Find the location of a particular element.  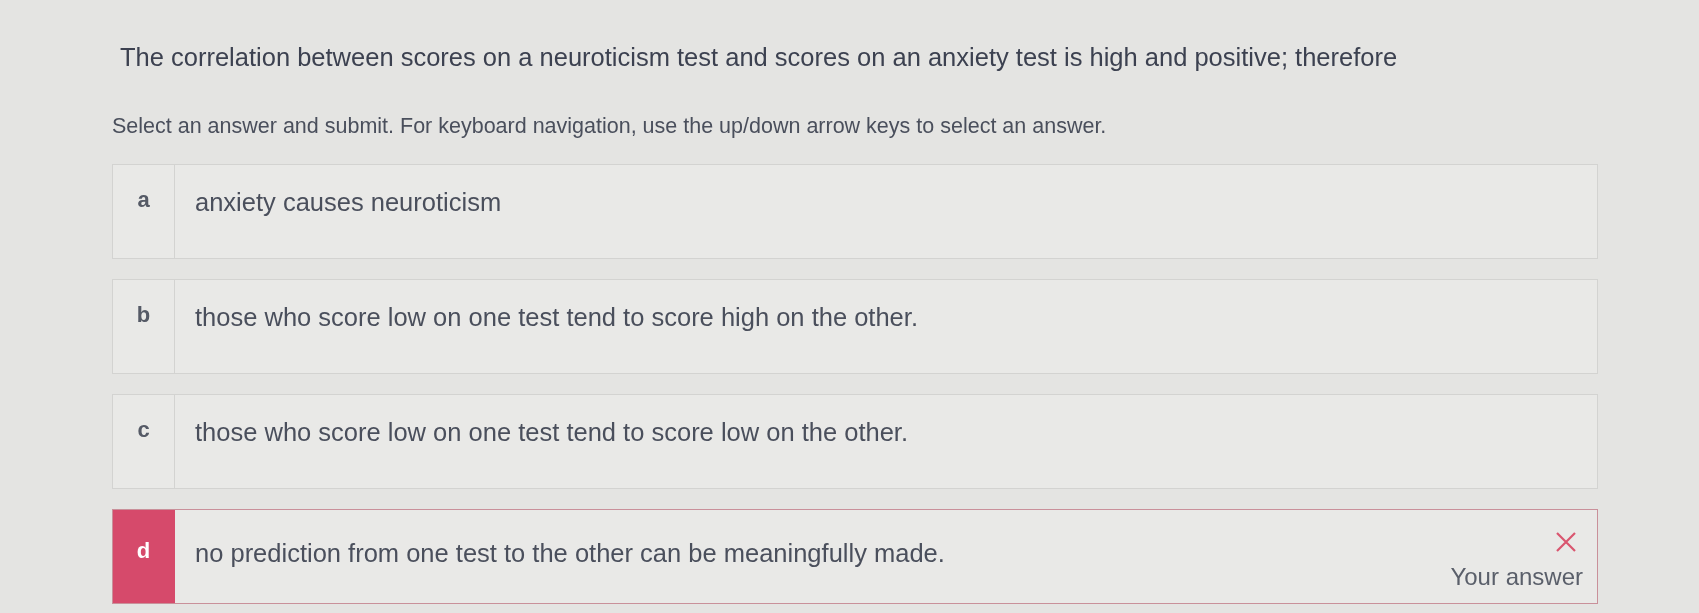

answer-option: d no prediction from one test to the other can be meaningfully made. Your answer is located at coordinates (855, 556).